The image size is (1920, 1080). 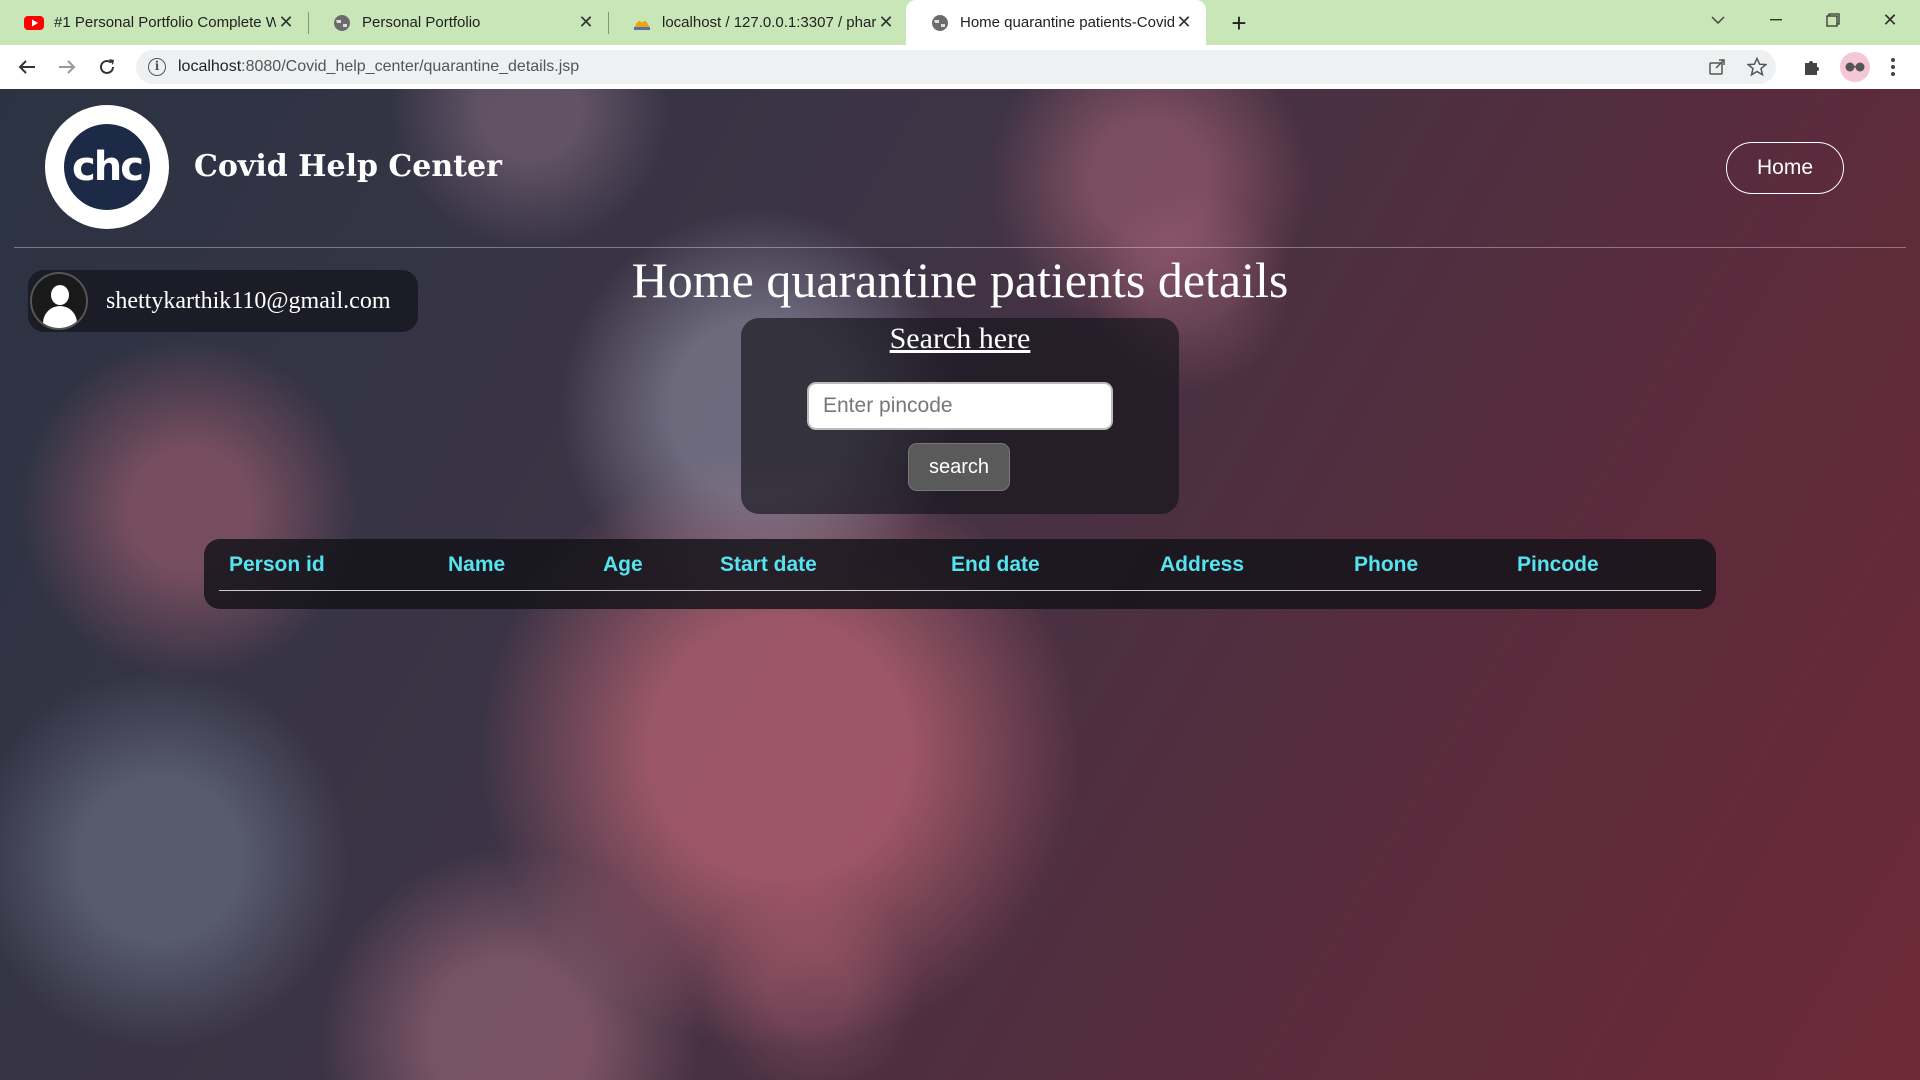 What do you see at coordinates (210, 66) in the screenshot?
I see `url-host: localhost` at bounding box center [210, 66].